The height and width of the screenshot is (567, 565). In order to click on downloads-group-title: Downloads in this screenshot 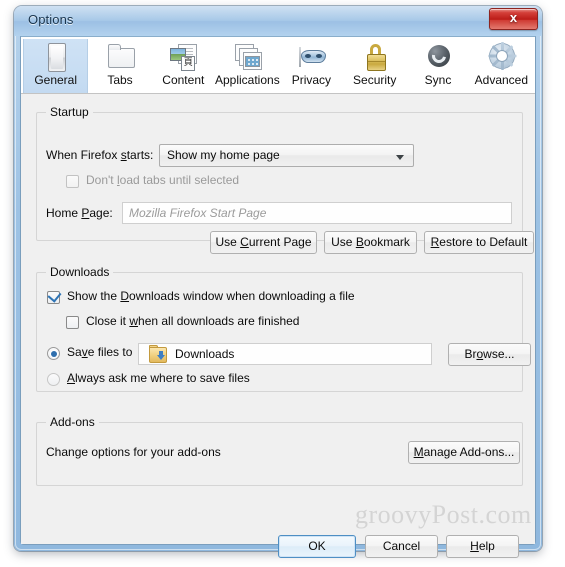, I will do `click(80, 272)`.